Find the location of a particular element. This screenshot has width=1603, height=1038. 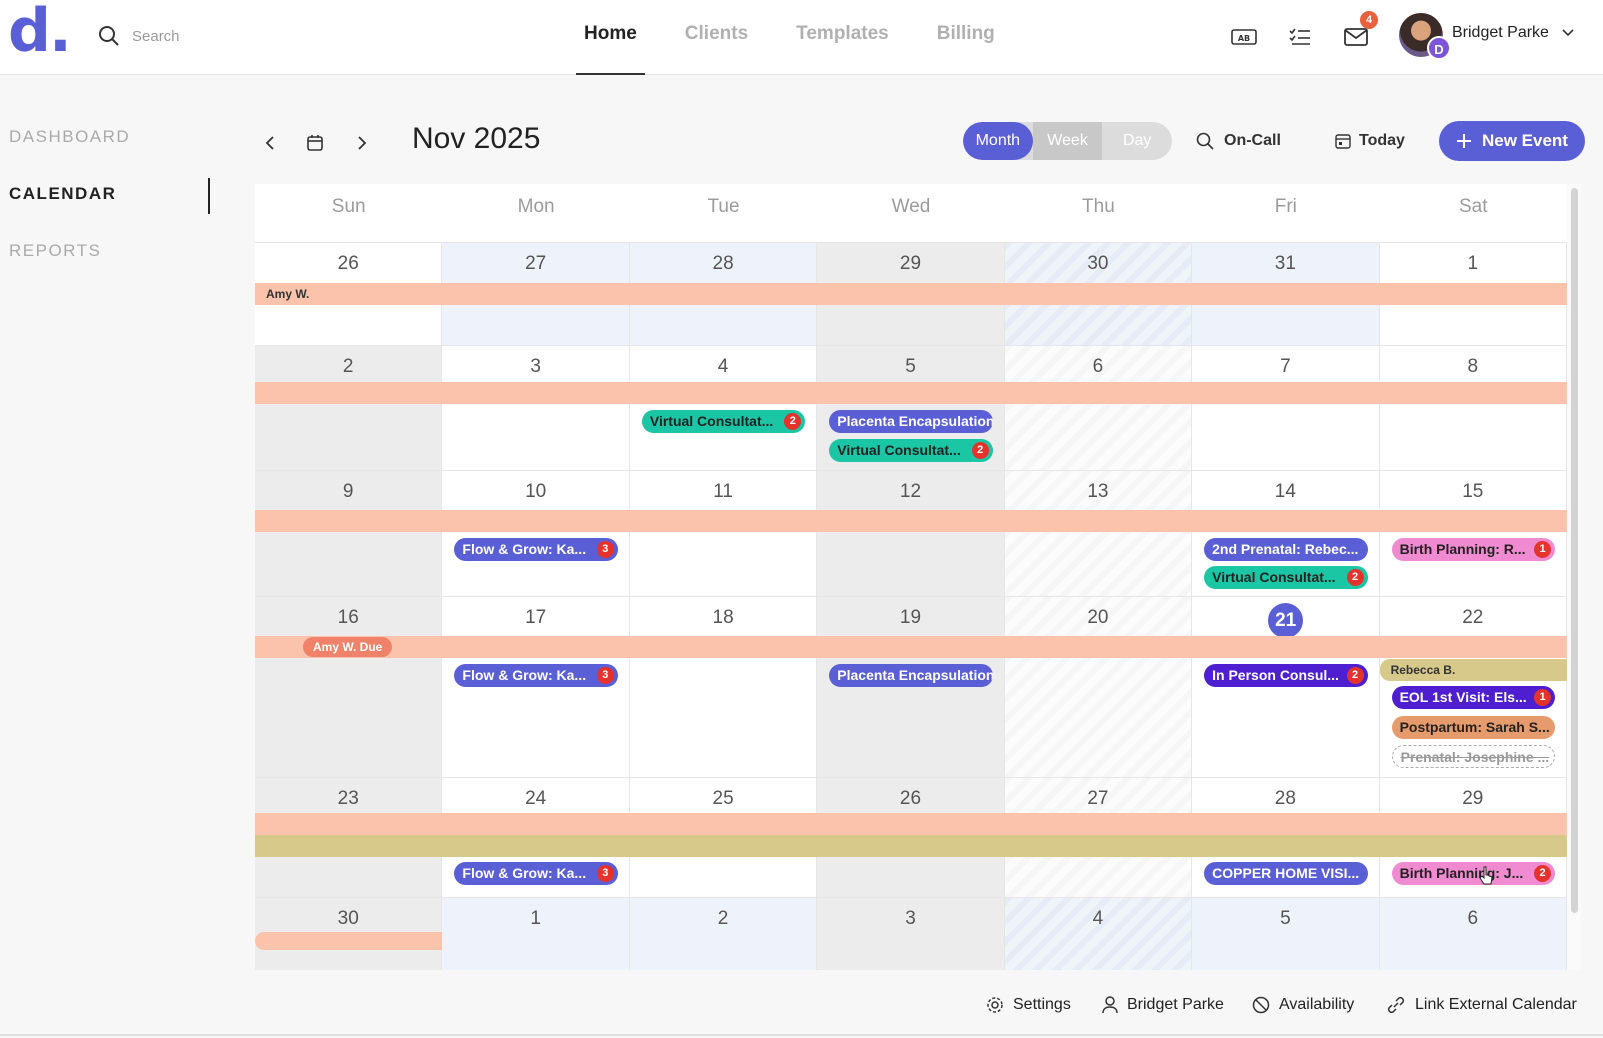

day-cell: 15 is located at coordinates (1473, 534).